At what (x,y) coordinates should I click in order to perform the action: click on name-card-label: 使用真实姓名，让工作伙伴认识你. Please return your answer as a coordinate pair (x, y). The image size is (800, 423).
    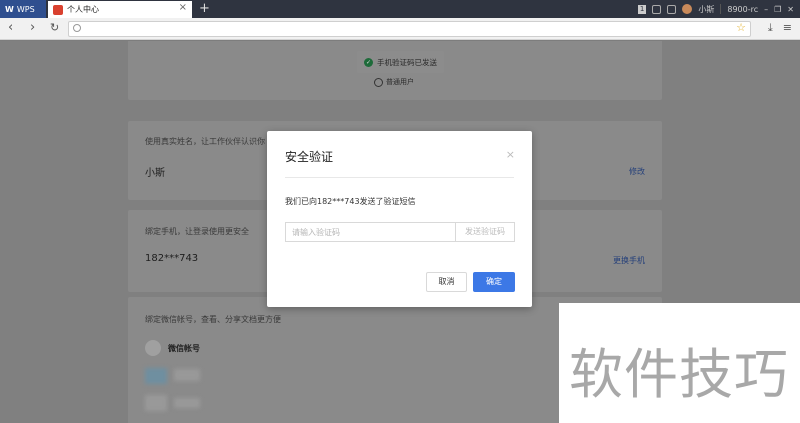
    Looking at the image, I should click on (205, 141).